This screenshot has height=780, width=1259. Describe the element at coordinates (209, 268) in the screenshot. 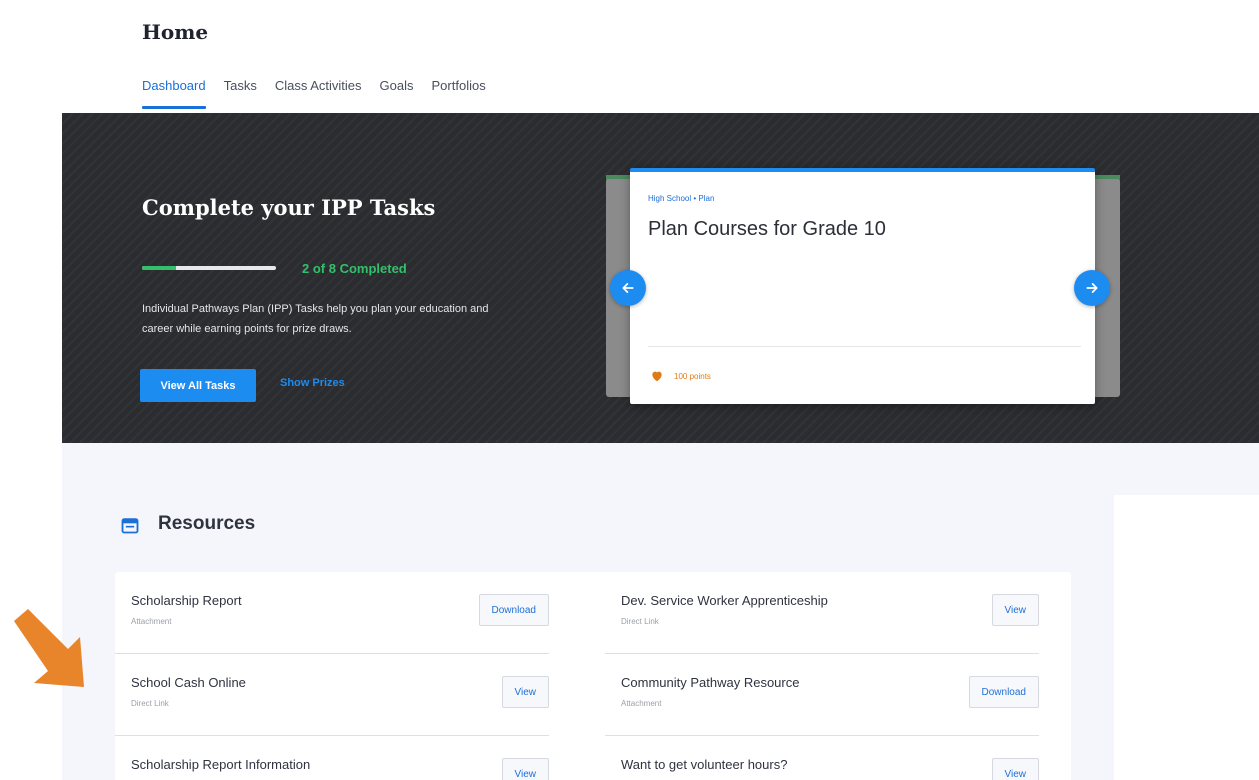

I see `task-progress-bar` at that location.